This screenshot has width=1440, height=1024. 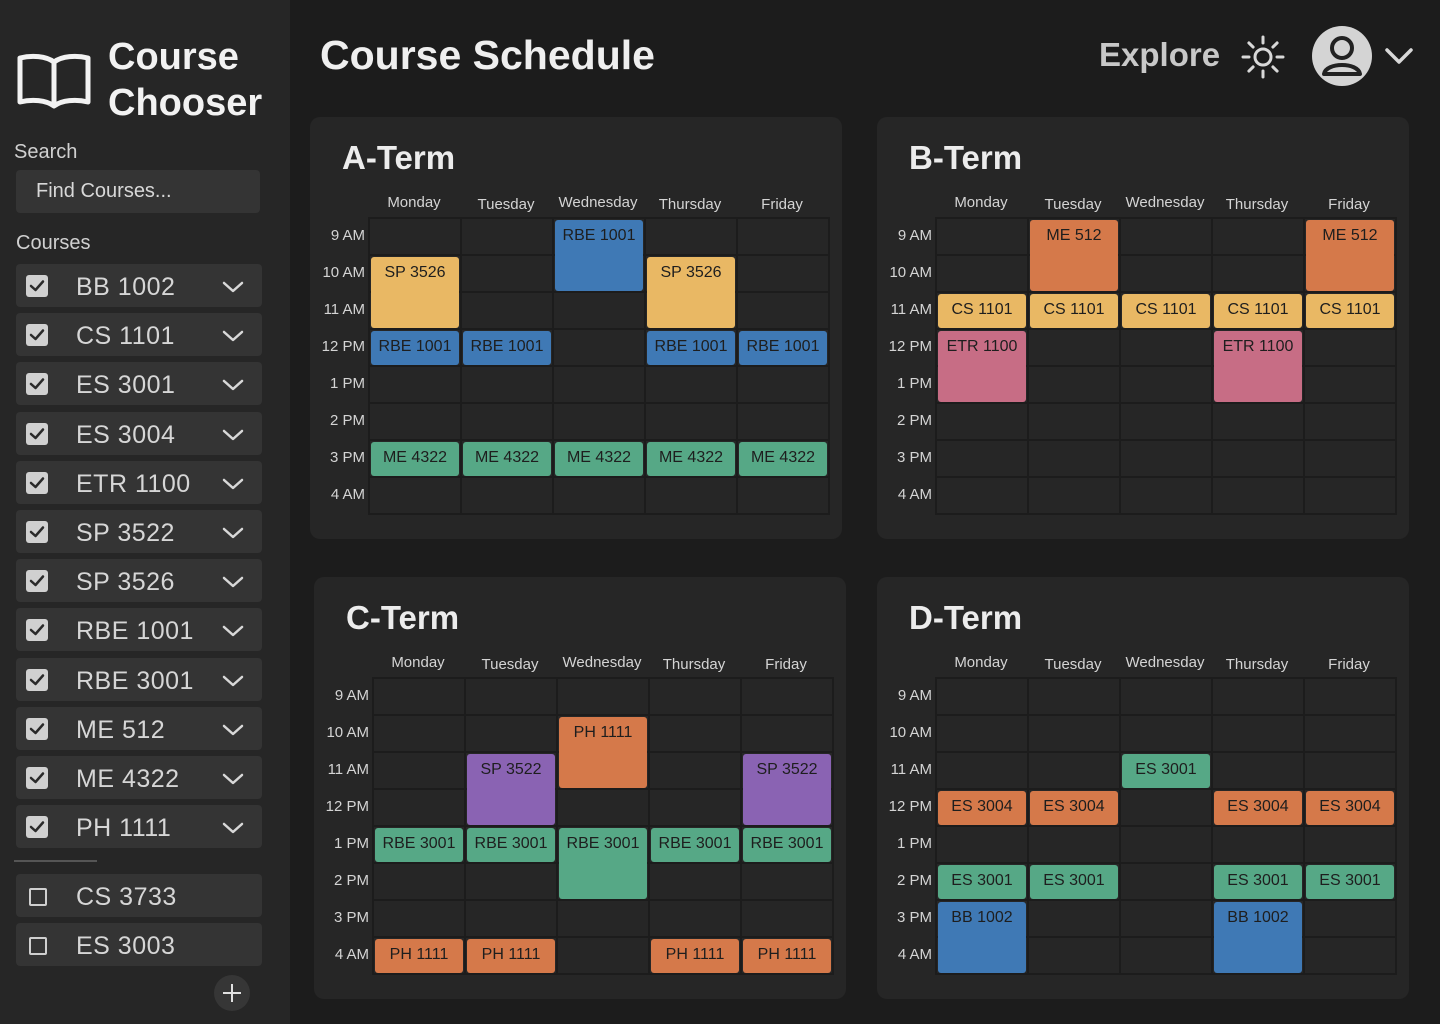 What do you see at coordinates (982, 366) in the screenshot?
I see `course-block: ETR 1100` at bounding box center [982, 366].